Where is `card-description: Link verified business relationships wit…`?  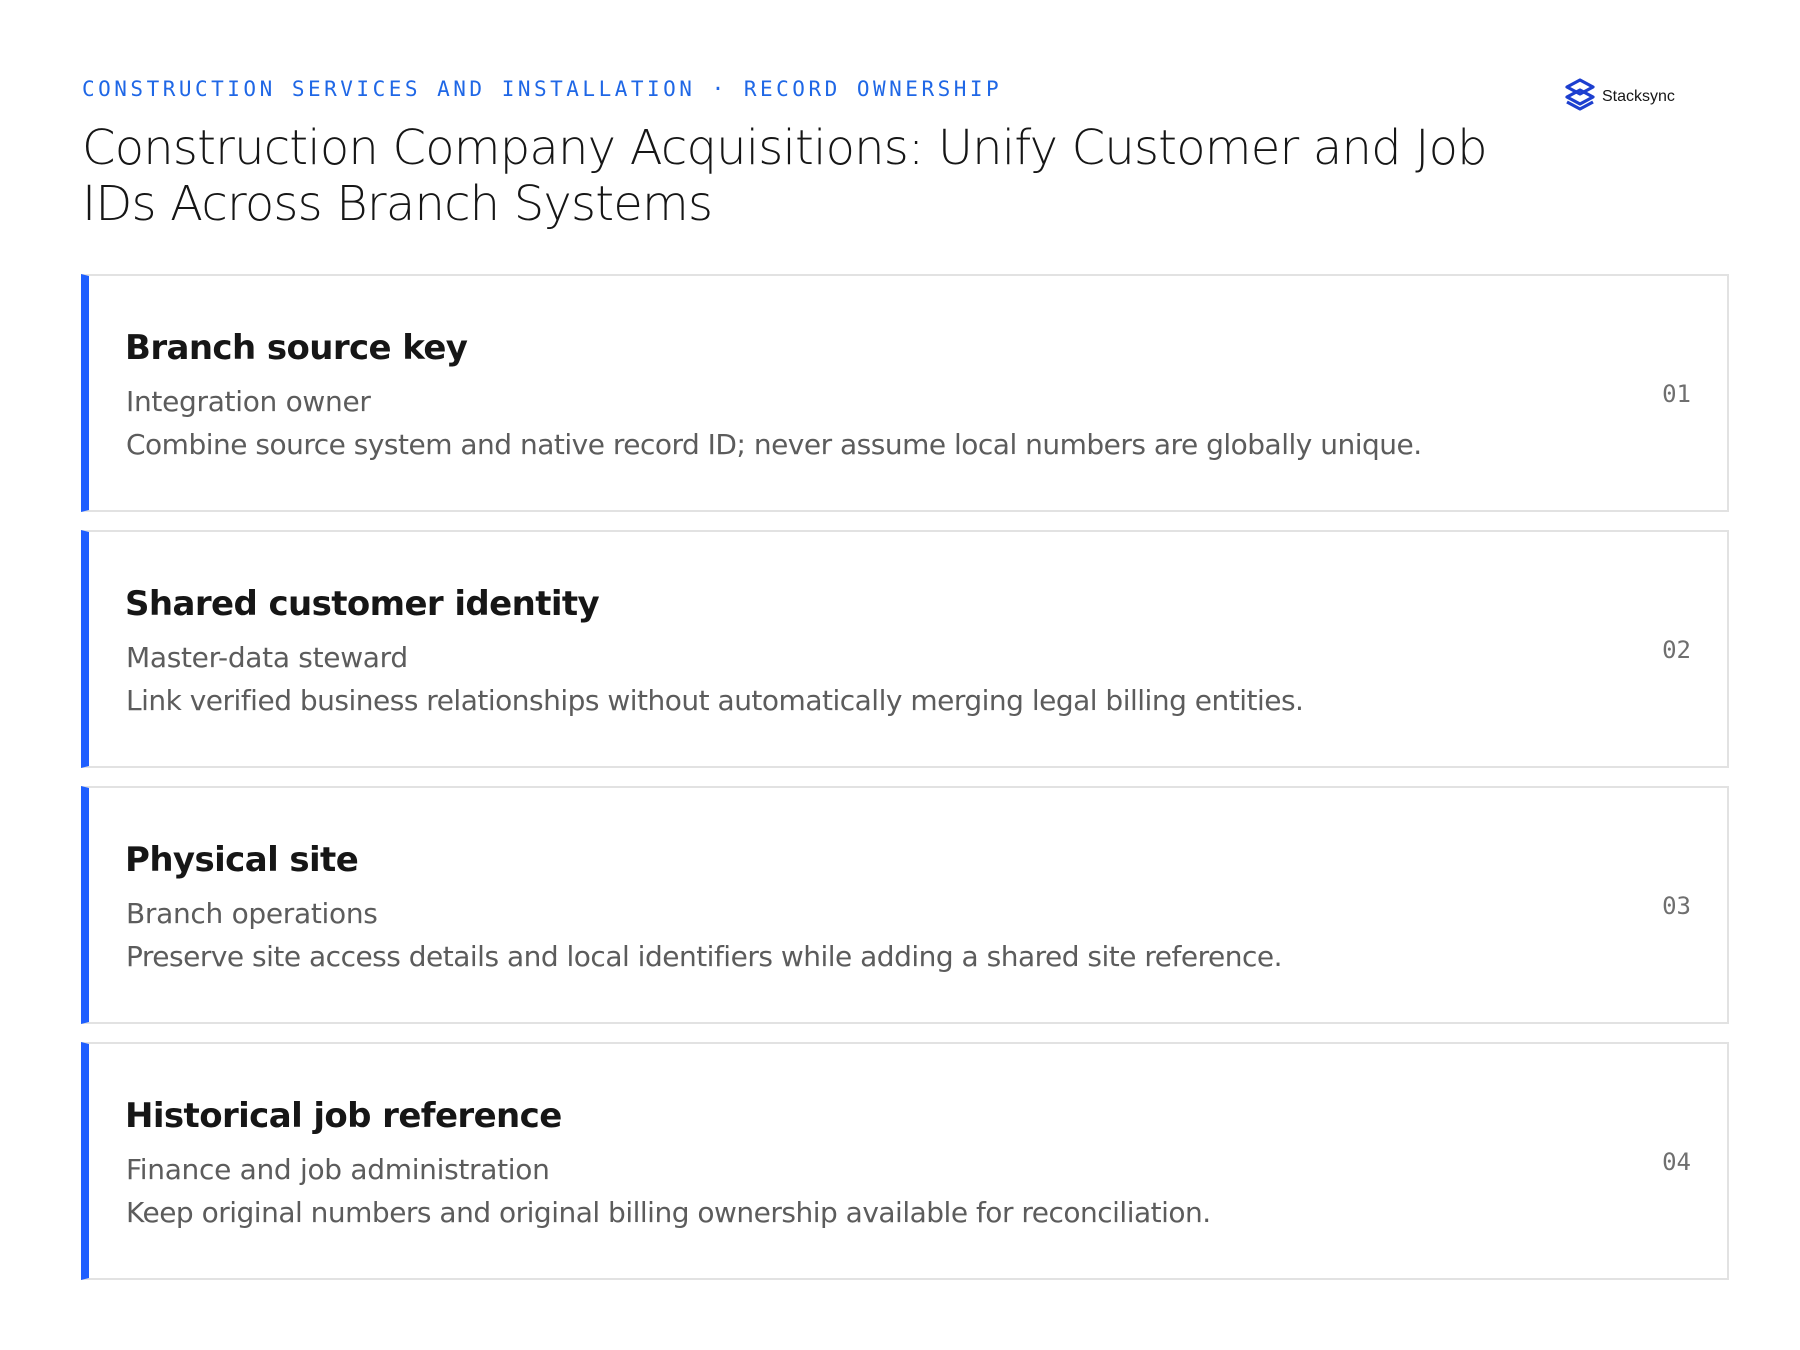 card-description: Link verified business relationships wit… is located at coordinates (715, 700).